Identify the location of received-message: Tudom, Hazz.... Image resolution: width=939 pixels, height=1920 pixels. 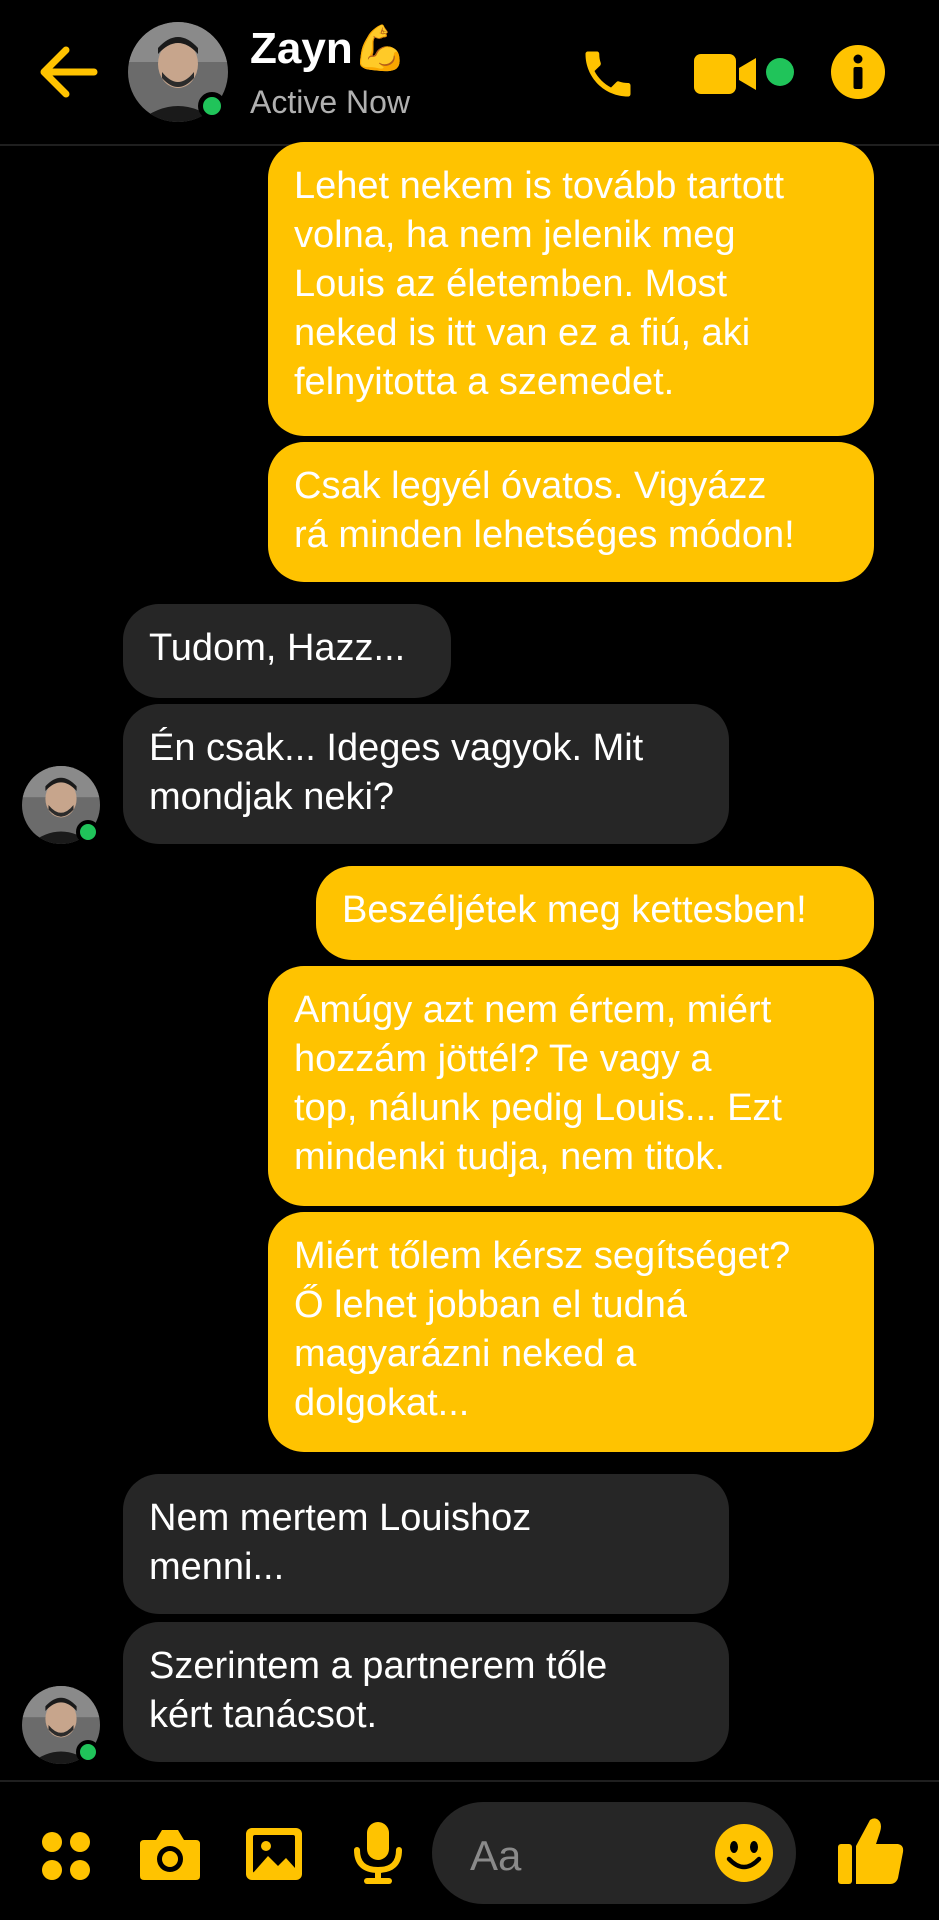
(287, 651).